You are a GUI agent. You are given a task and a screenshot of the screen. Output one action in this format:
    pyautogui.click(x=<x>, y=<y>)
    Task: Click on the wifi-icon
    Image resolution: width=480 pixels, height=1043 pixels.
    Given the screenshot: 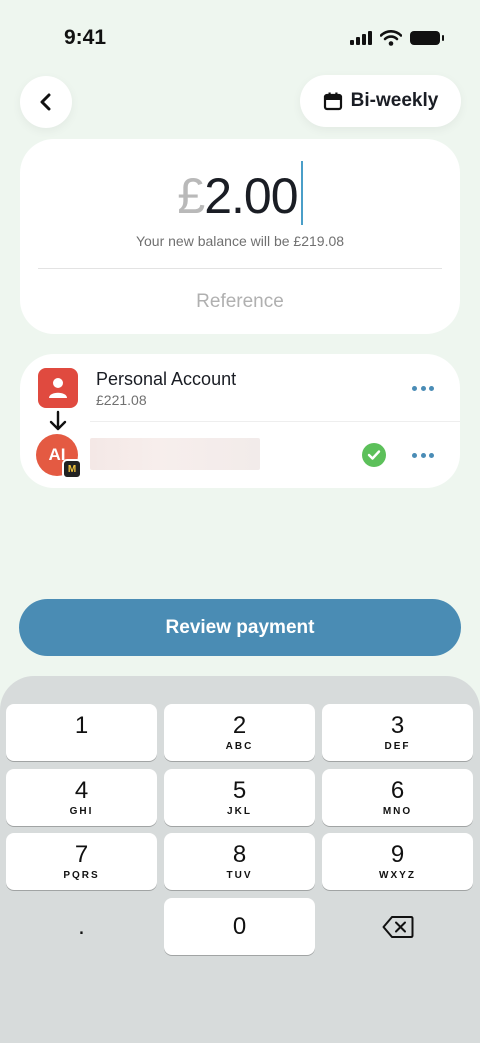 What is the action you would take?
    pyautogui.click(x=391, y=38)
    